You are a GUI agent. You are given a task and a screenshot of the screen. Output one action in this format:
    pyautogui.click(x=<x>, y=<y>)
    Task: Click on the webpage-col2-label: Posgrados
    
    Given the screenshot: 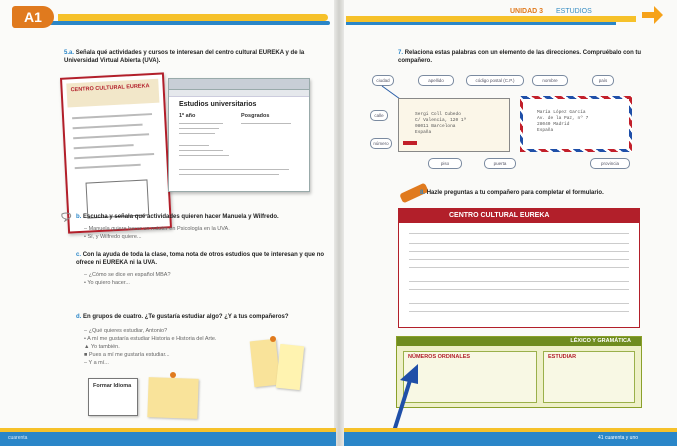 What is the action you would take?
    pyautogui.click(x=255, y=116)
    